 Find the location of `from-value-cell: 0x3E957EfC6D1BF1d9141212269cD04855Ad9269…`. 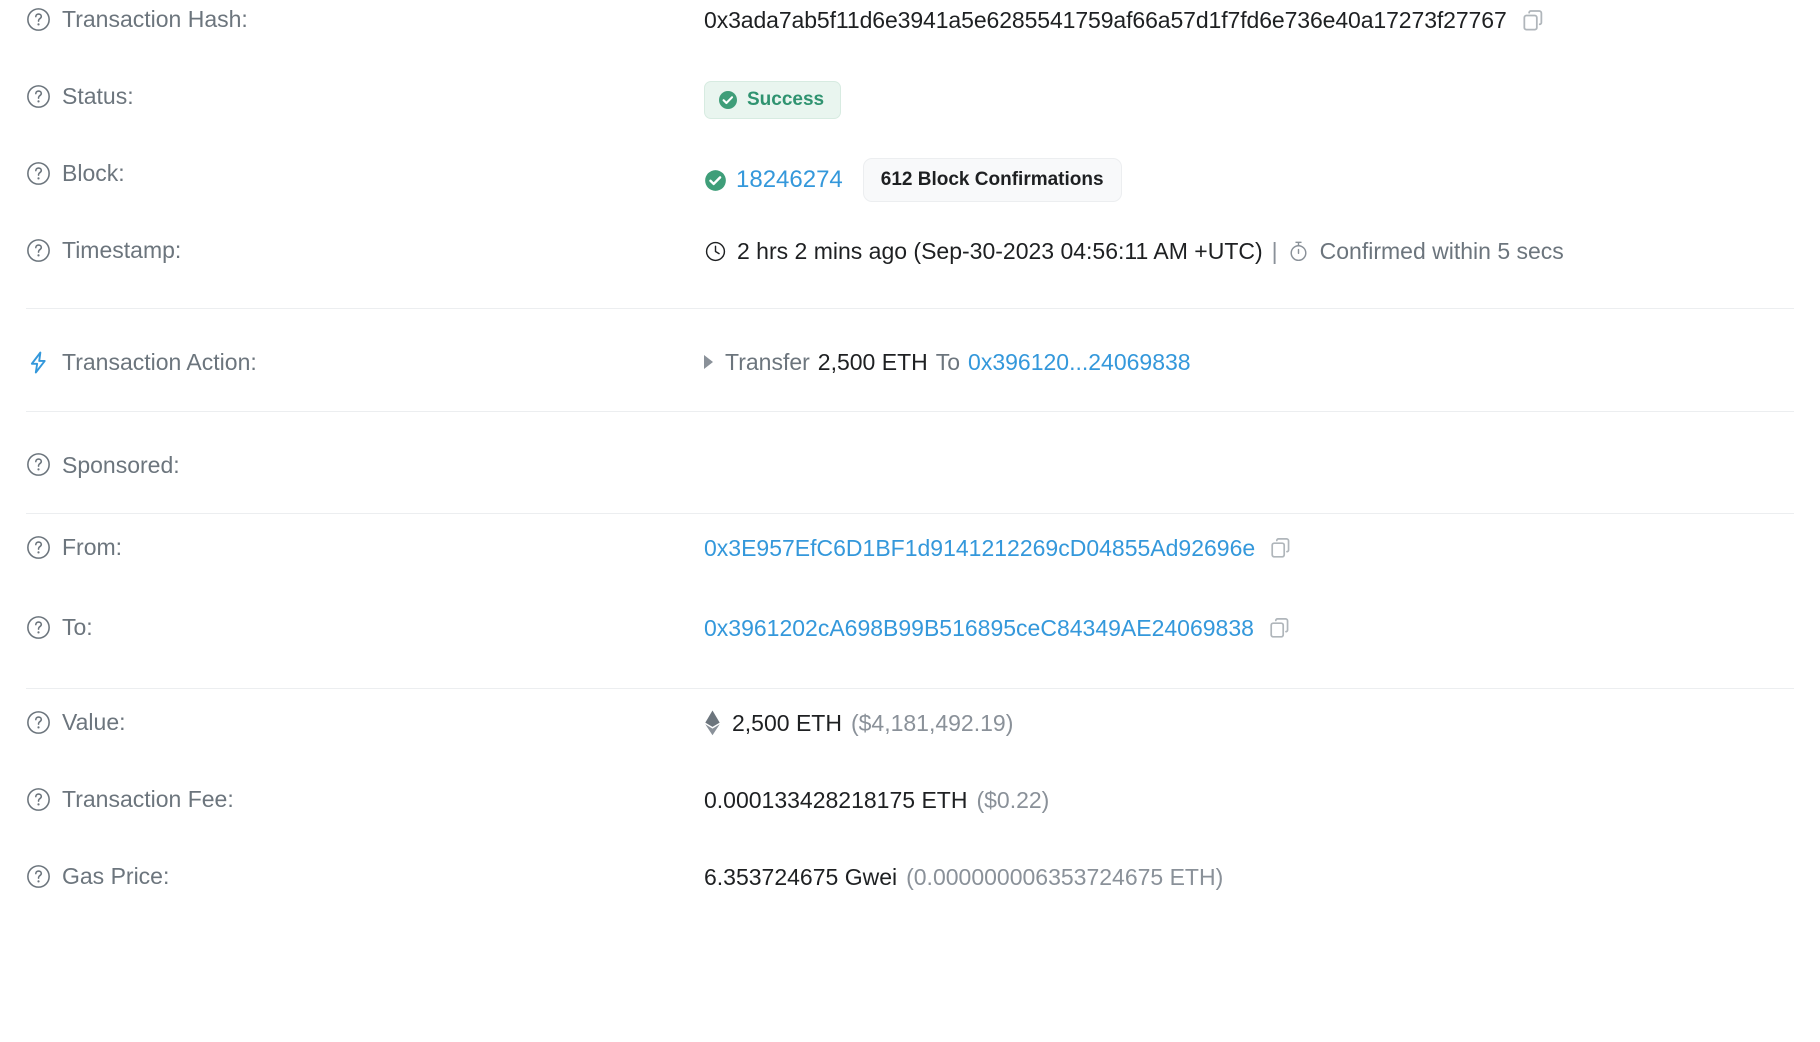

from-value-cell: 0x3E957EfC6D1BF1d9141212269cD04855Ad9269… is located at coordinates (1249, 546).